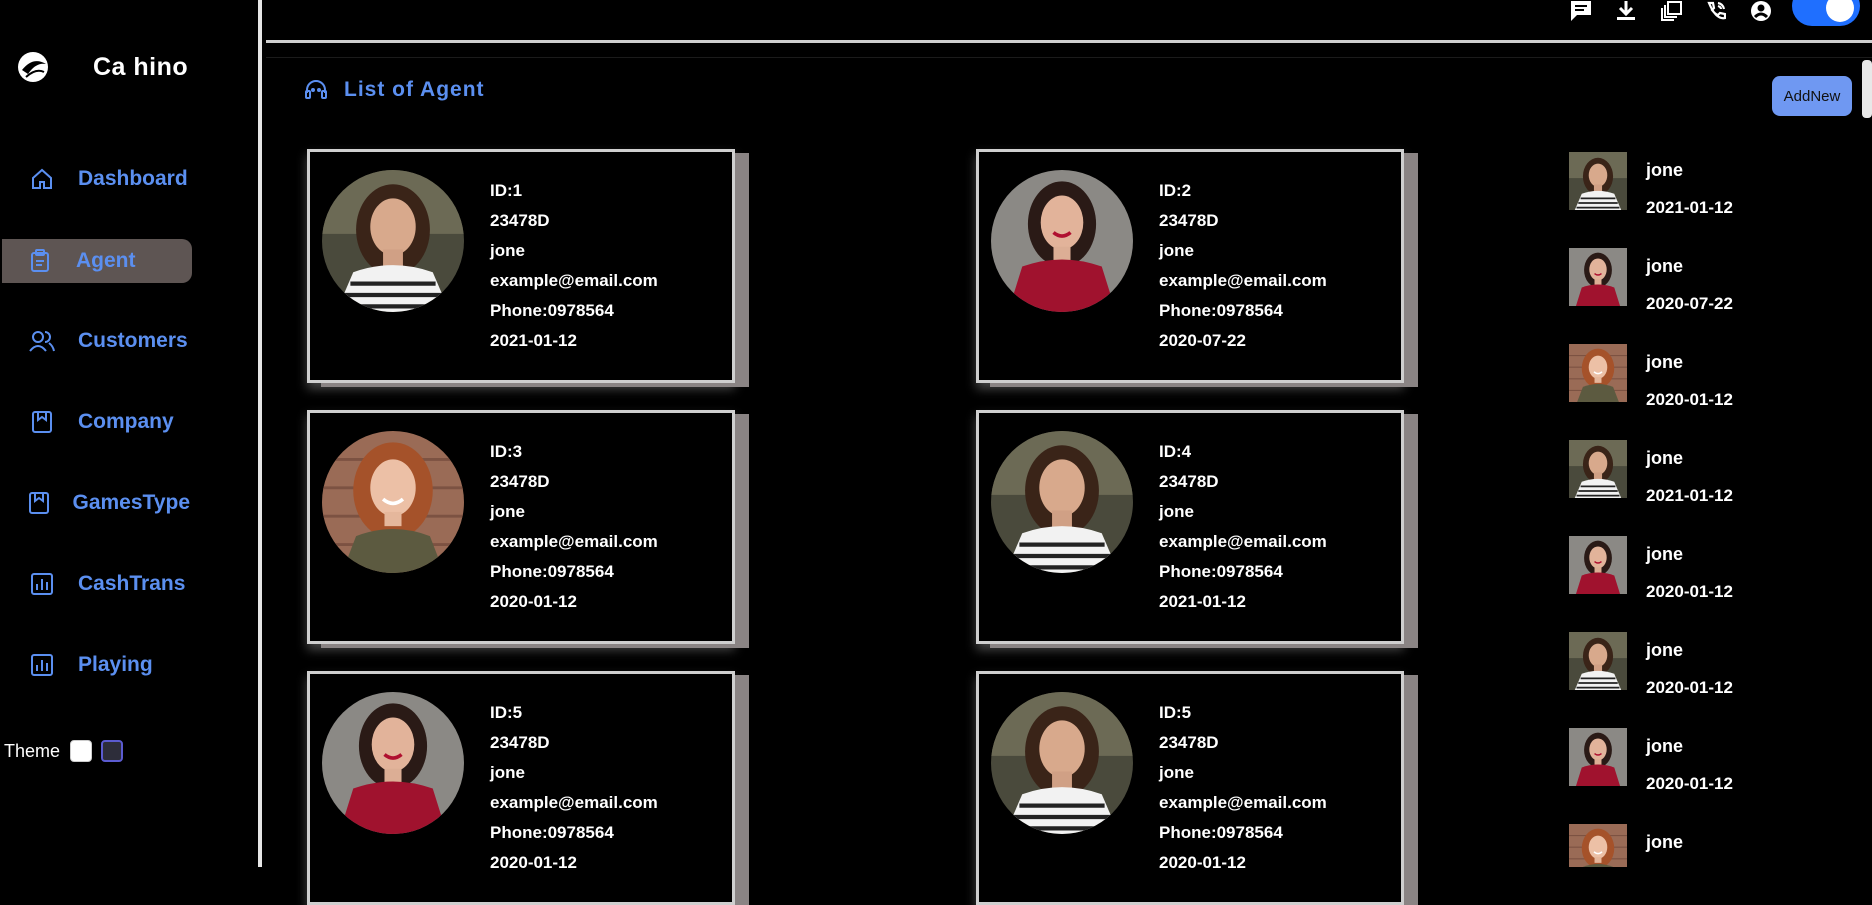 Image resolution: width=1872 pixels, height=905 pixels. Describe the element at coordinates (1689, 845) in the screenshot. I see `list-item: jone` at that location.